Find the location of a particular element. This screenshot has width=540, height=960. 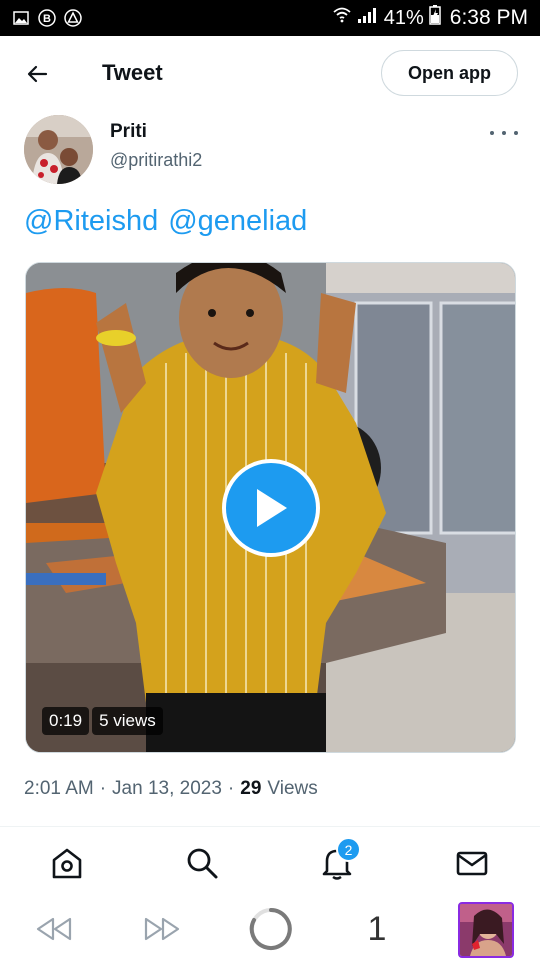

delta-circle-icon is located at coordinates (73, 18).